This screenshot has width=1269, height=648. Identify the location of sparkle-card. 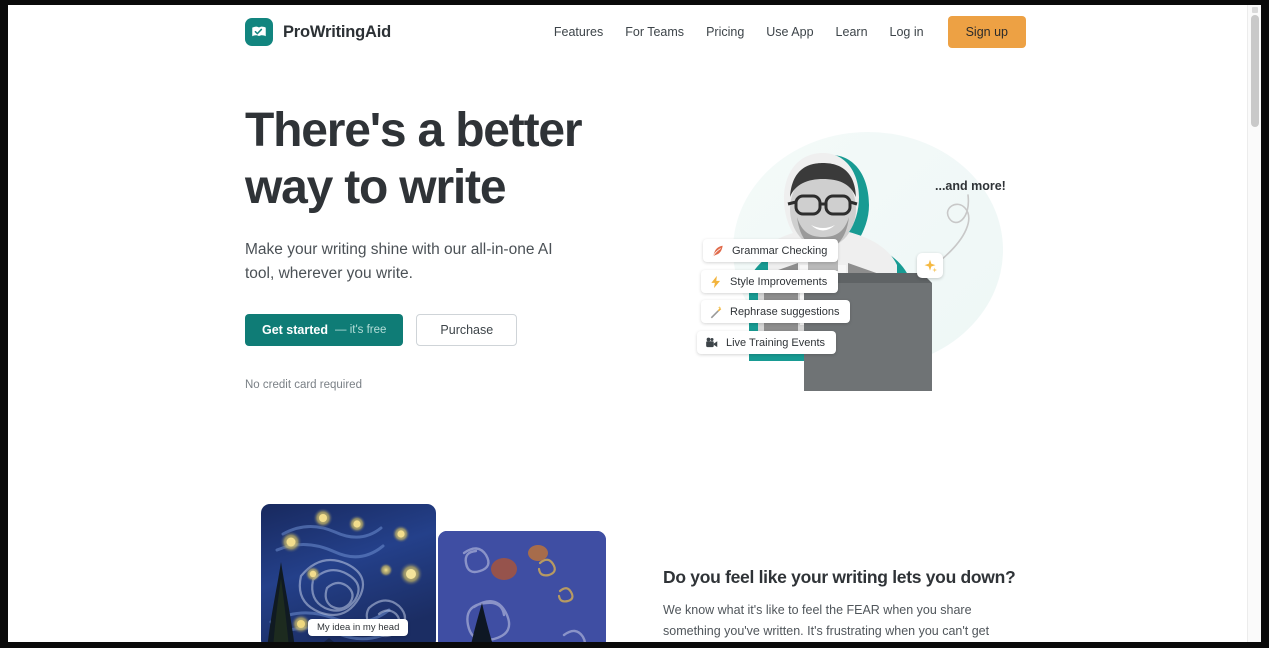
(930, 265).